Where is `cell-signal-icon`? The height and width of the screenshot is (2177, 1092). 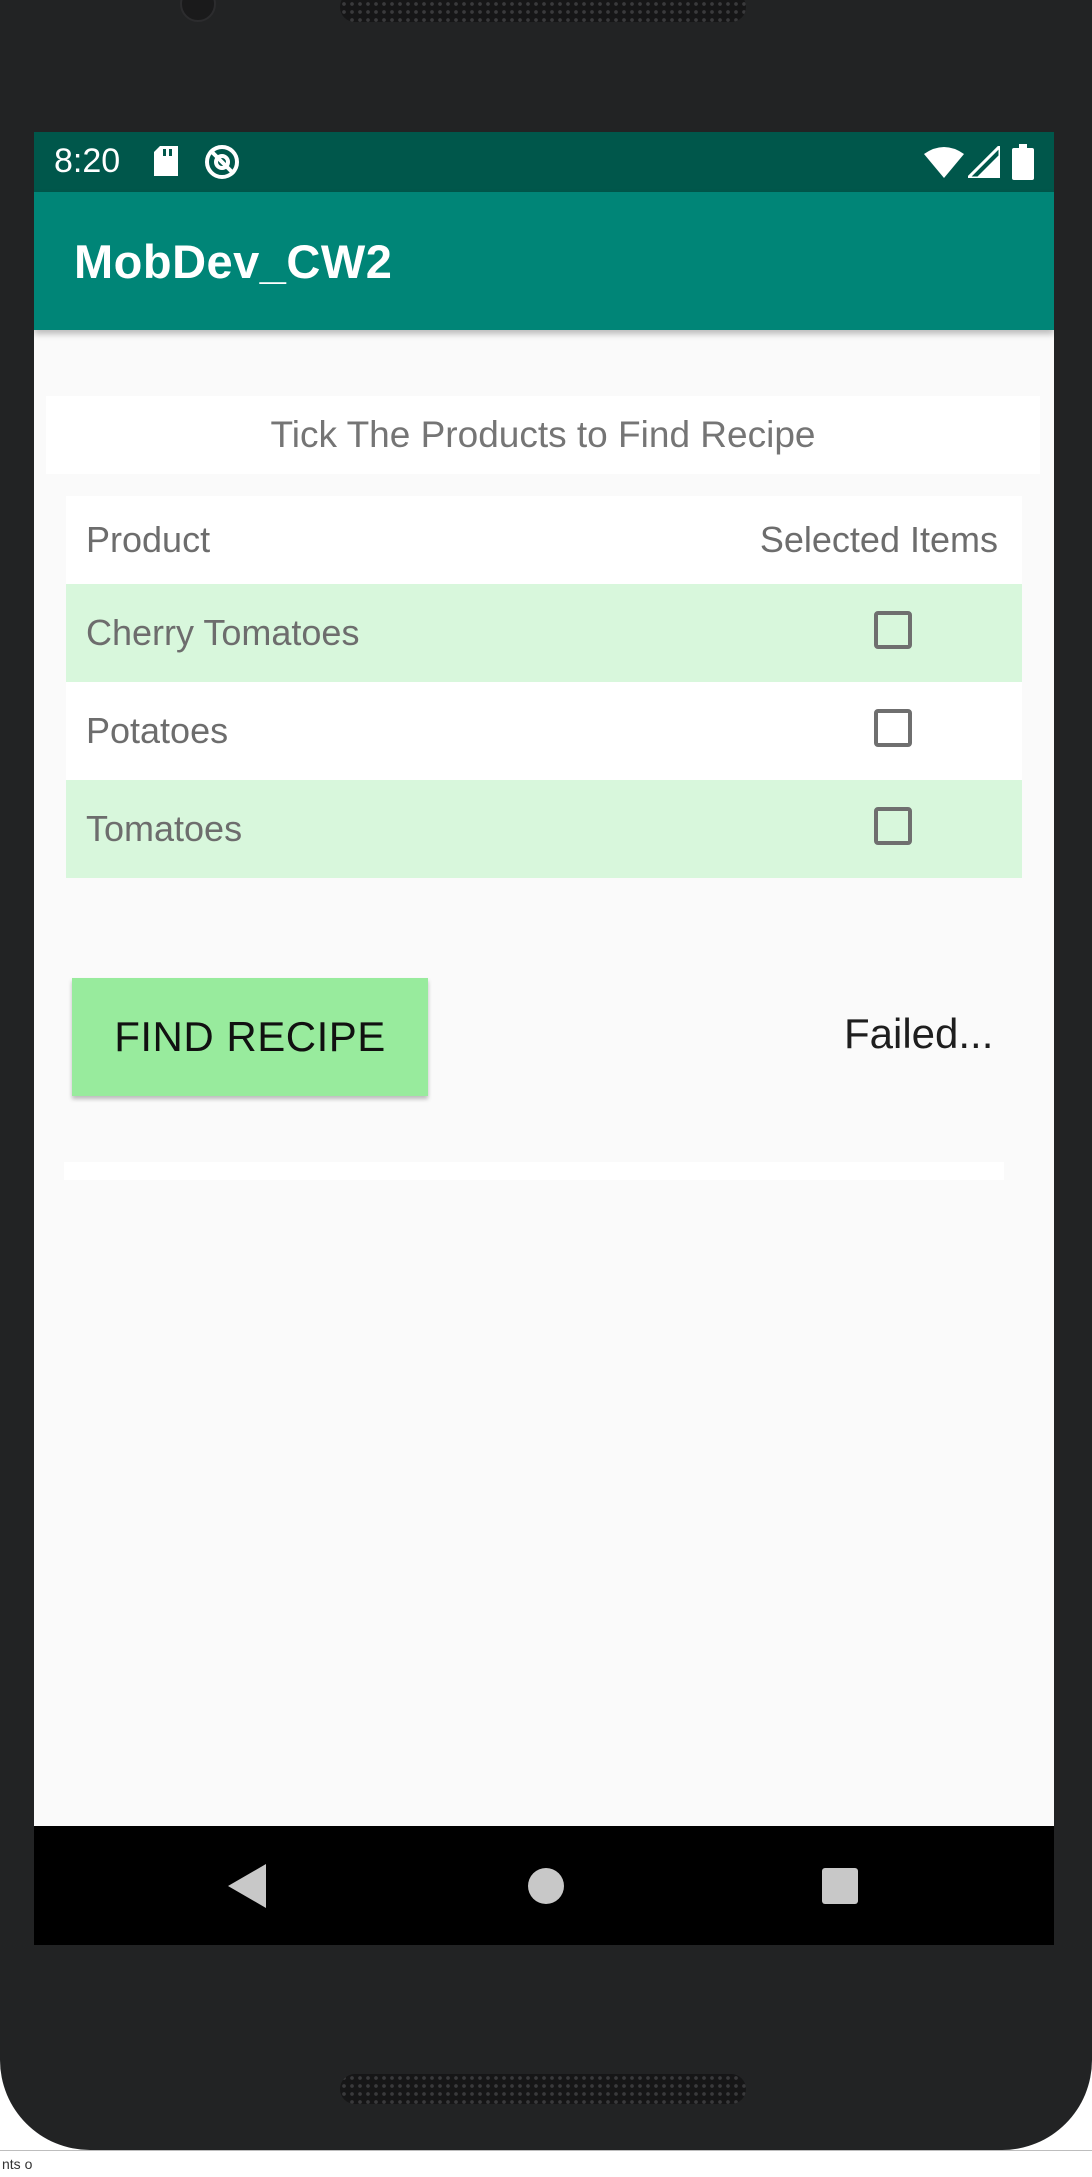
cell-signal-icon is located at coordinates (984, 162).